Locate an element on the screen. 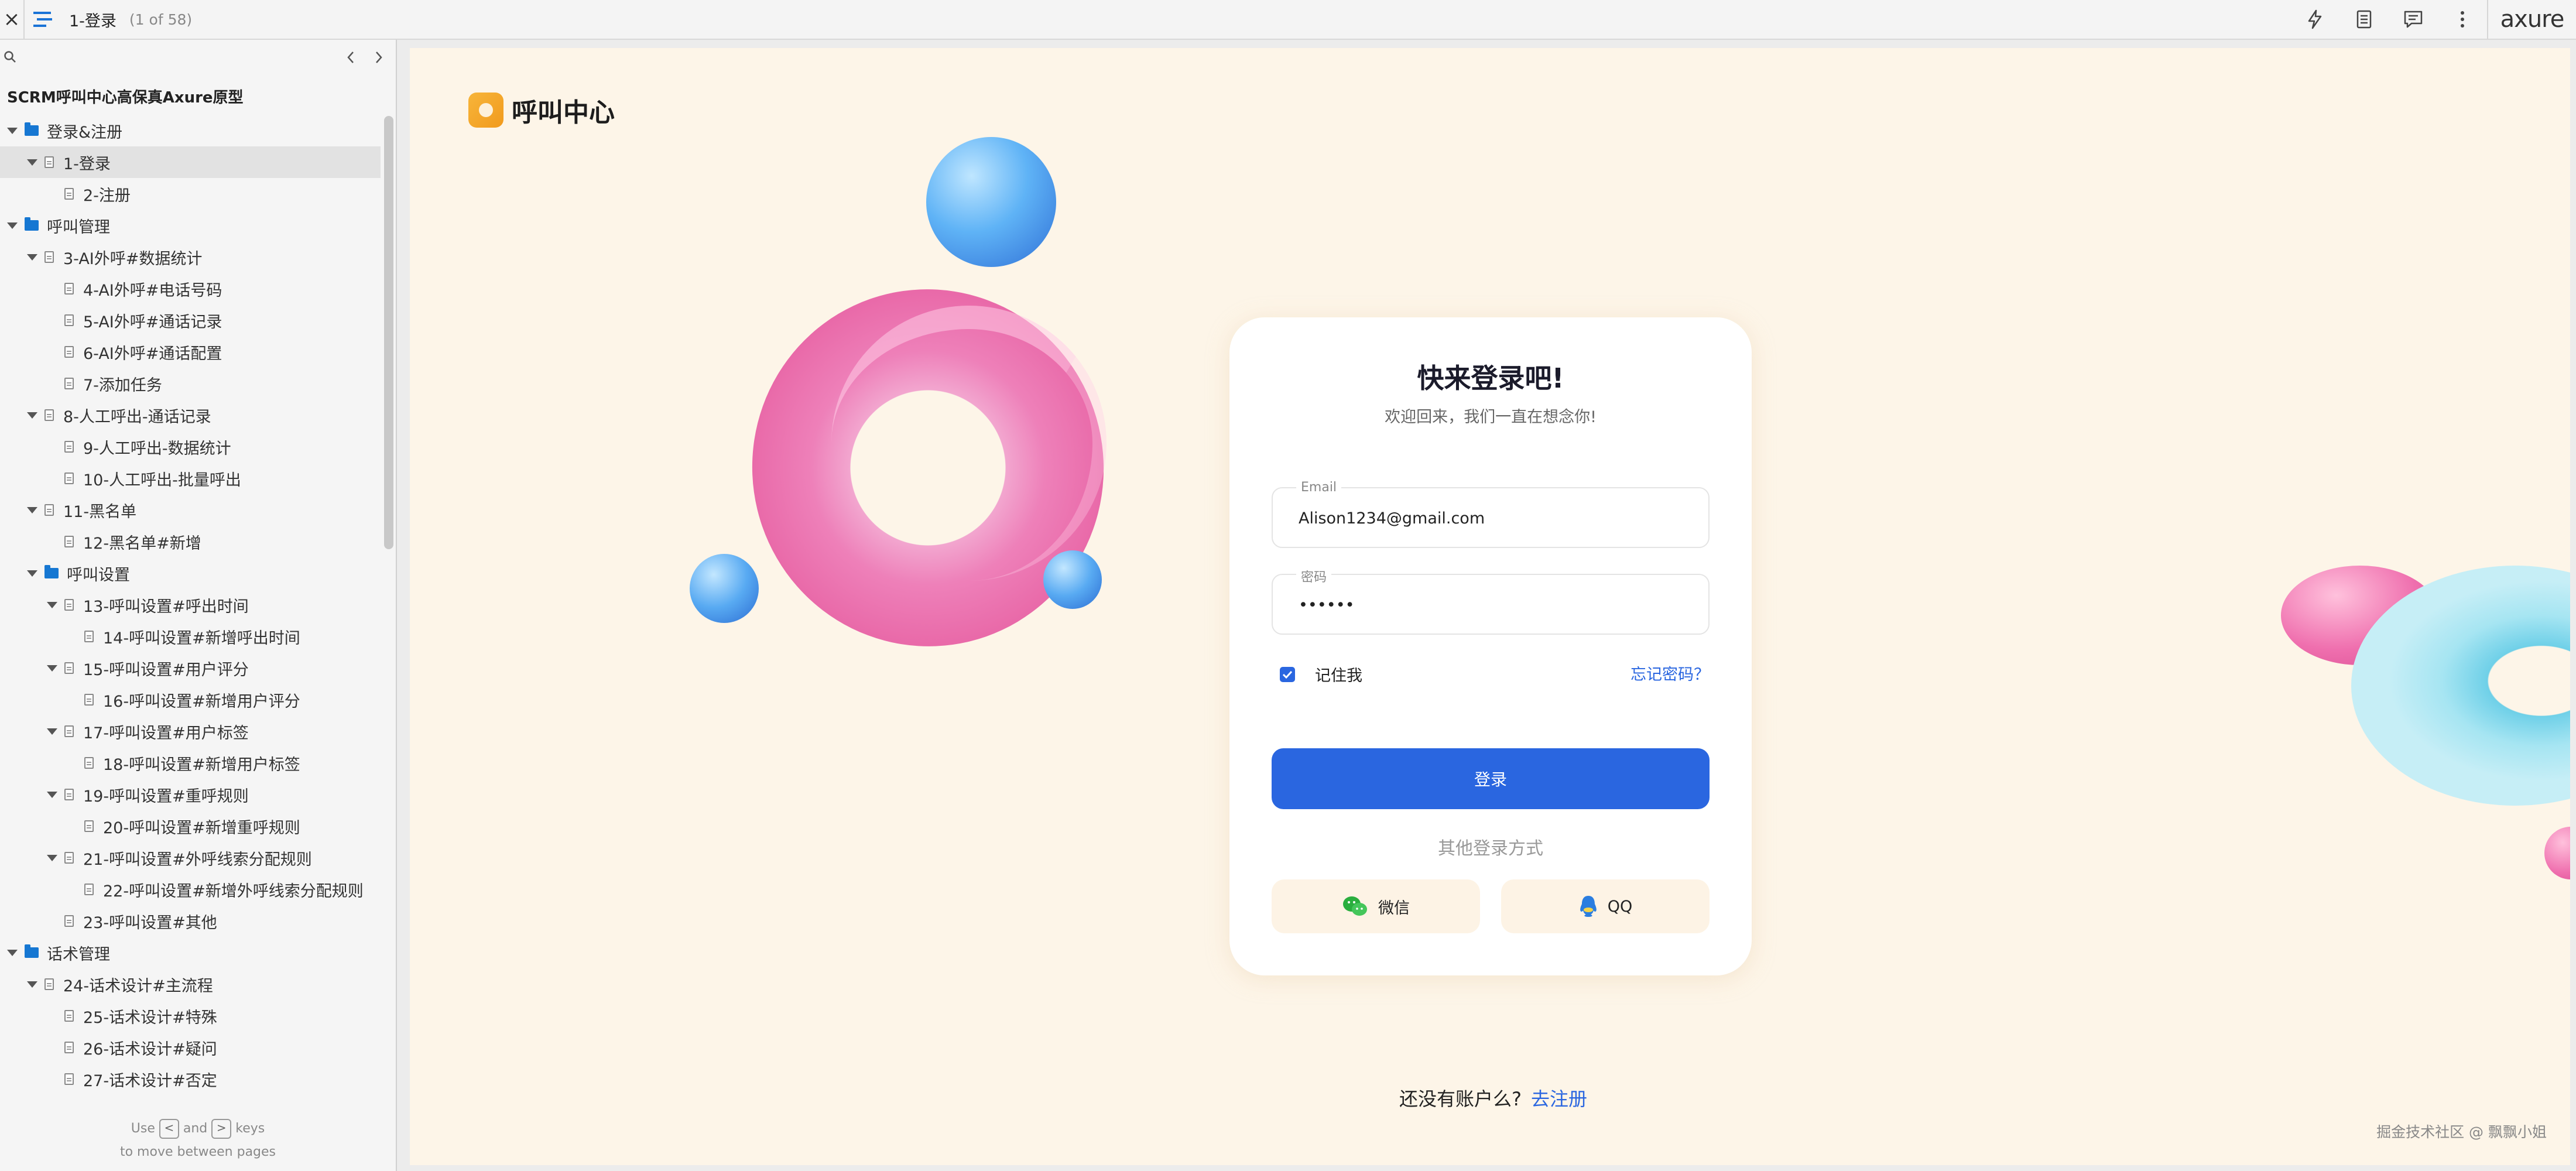 This screenshot has width=2576, height=1171. email-label: Email is located at coordinates (1319, 487).